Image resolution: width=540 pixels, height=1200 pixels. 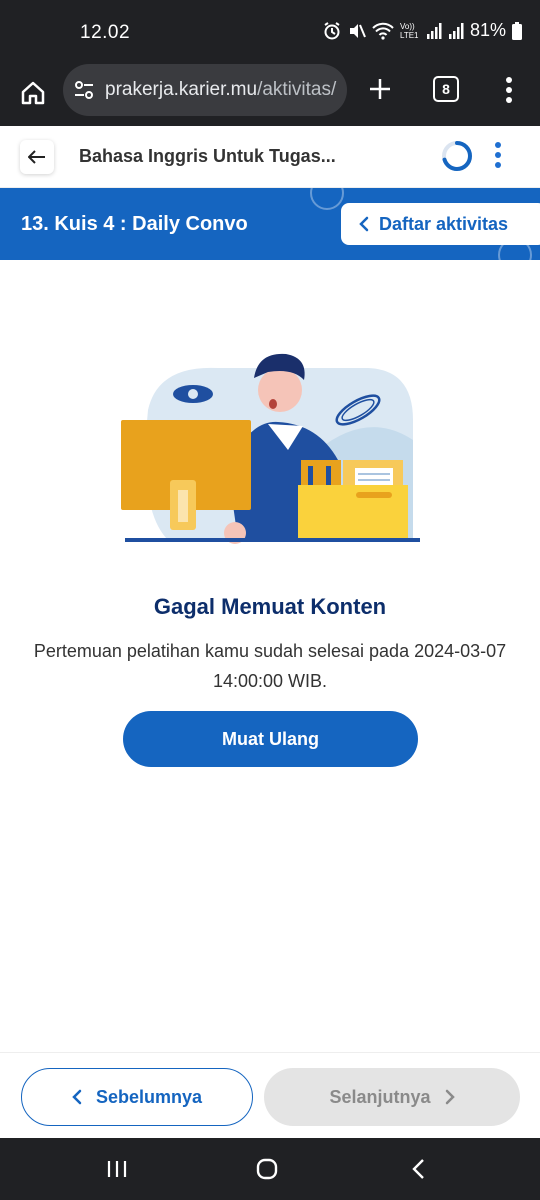 I want to click on network-label: Vo)) LTE1, so click(x=409, y=30).